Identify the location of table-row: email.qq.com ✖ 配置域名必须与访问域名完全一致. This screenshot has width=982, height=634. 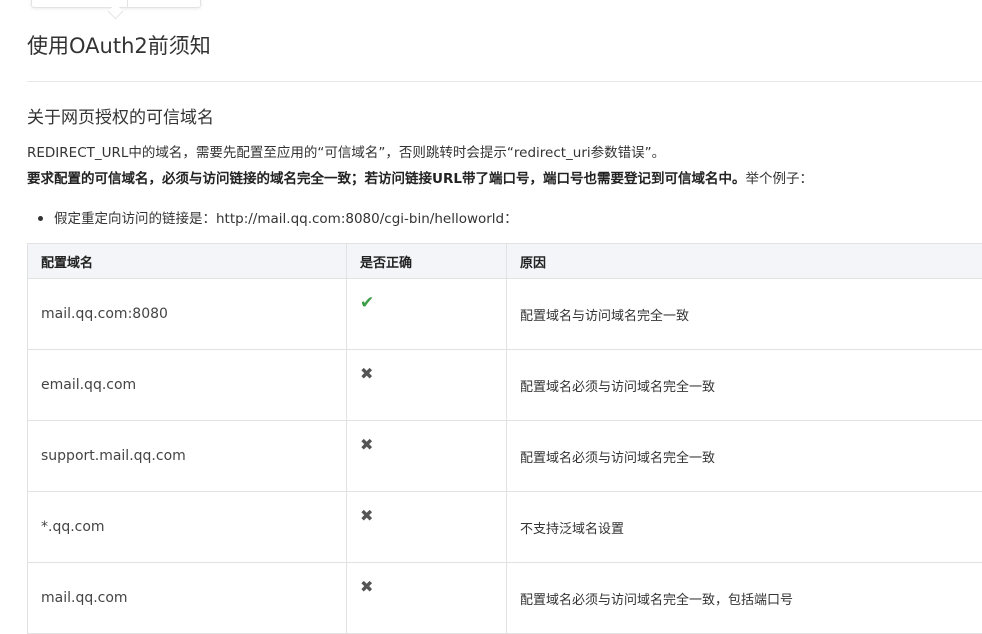
(505, 385).